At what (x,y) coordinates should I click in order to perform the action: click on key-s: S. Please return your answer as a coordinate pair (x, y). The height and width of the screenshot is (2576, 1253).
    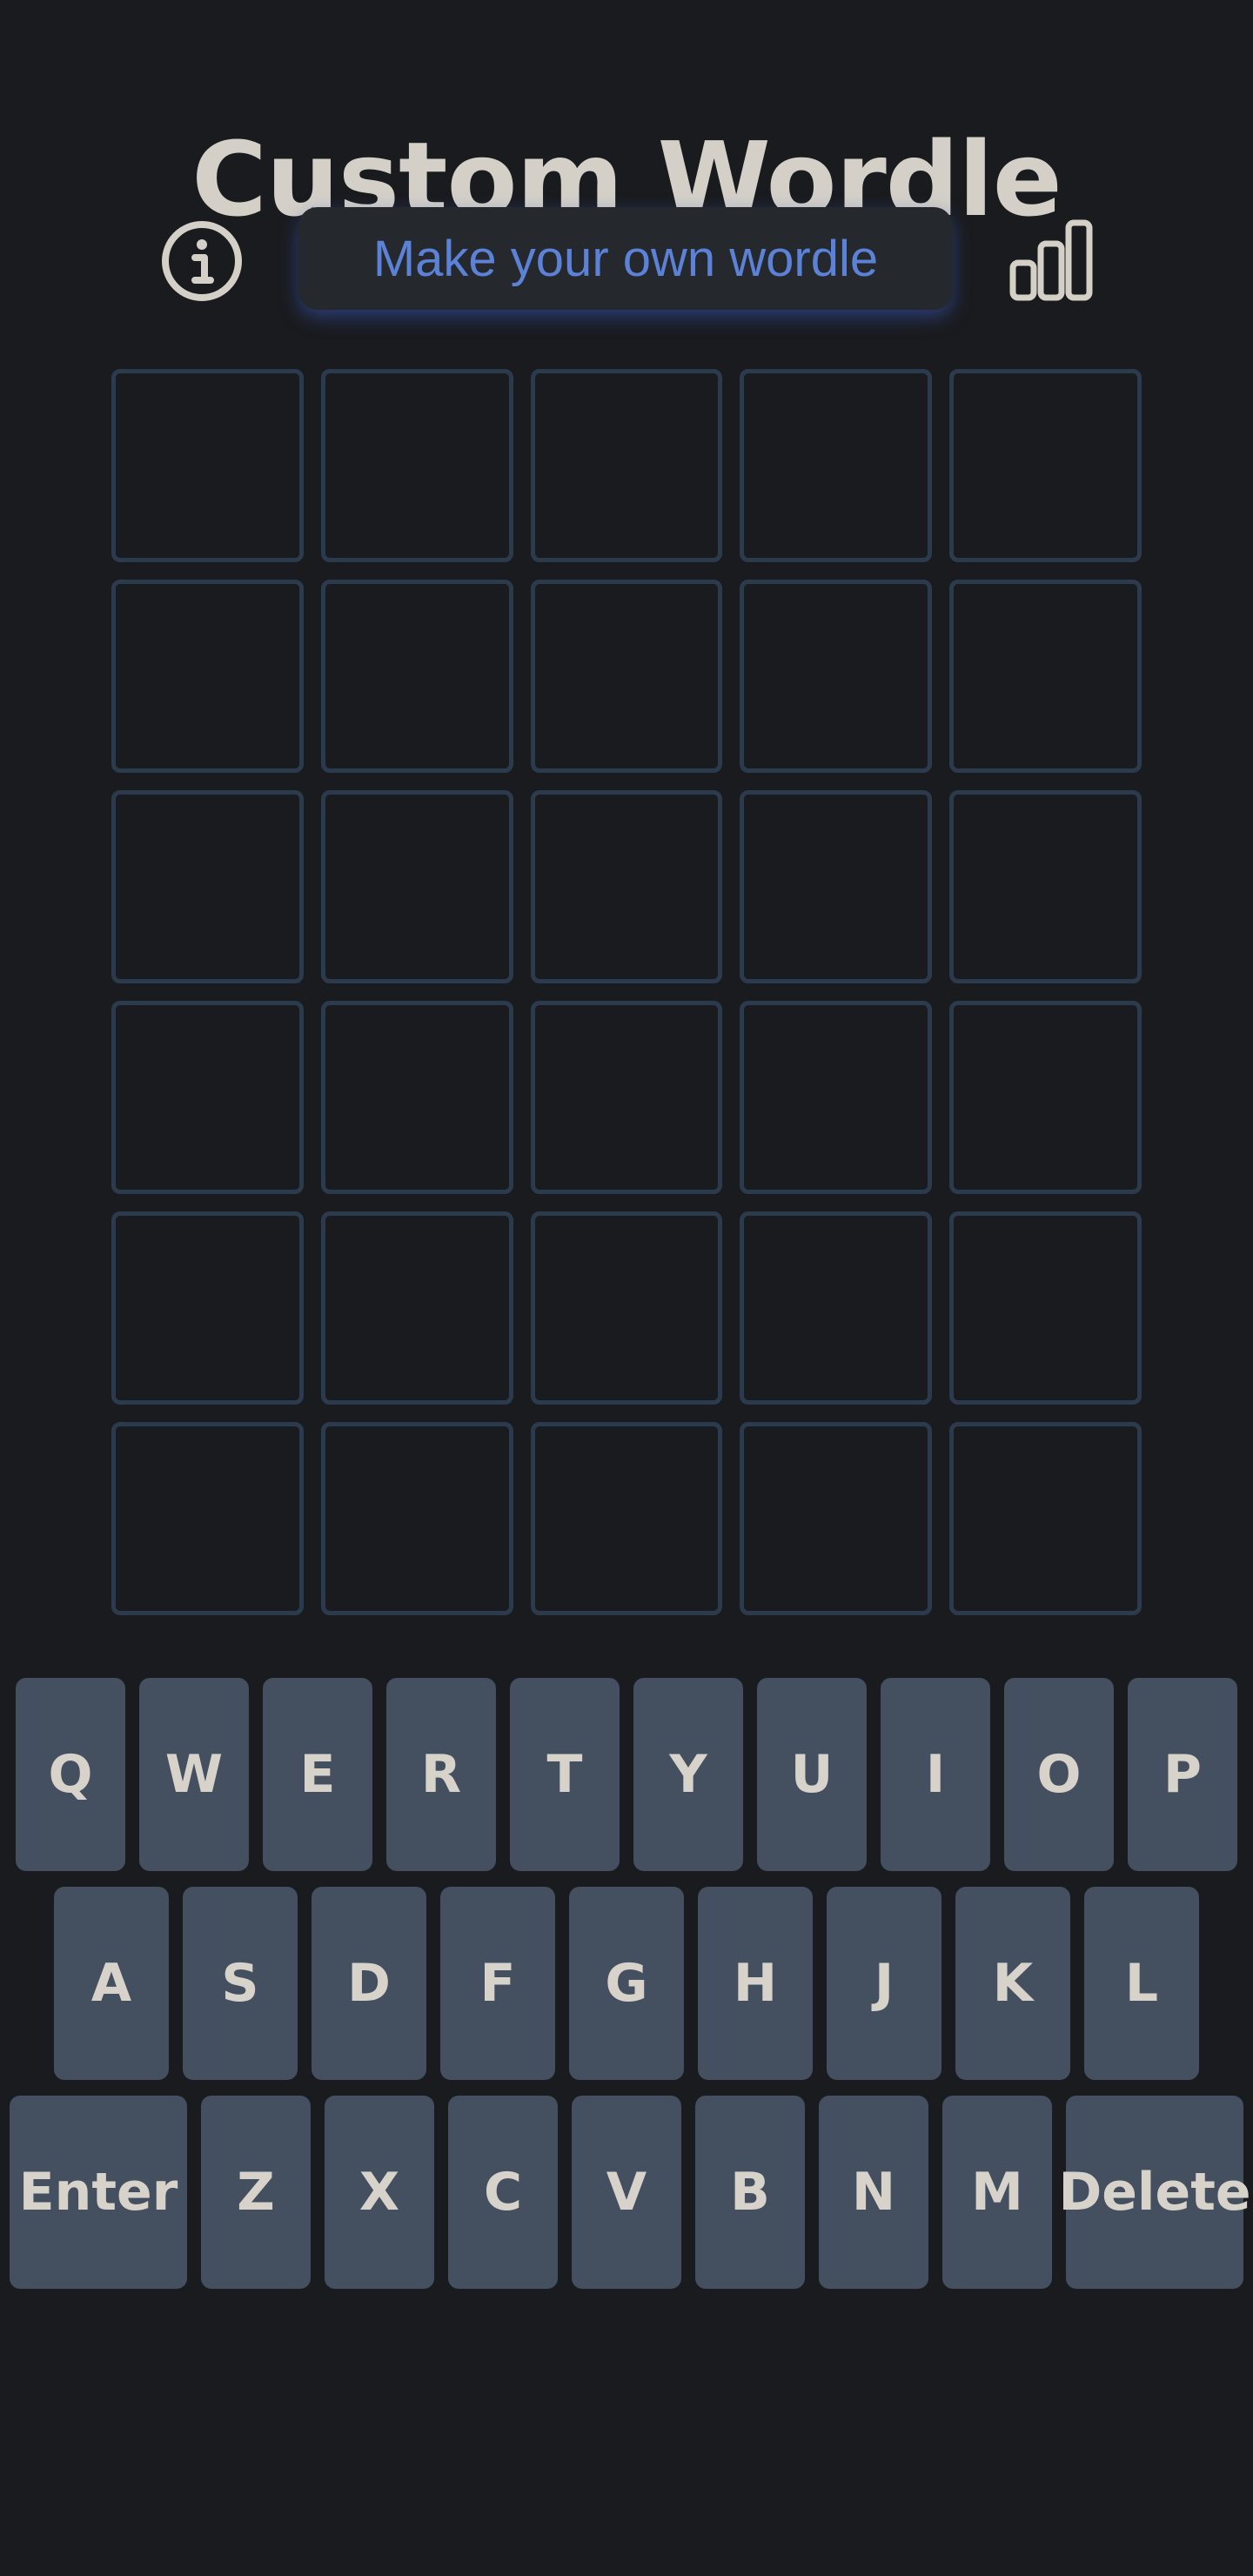
    Looking at the image, I should click on (240, 1984).